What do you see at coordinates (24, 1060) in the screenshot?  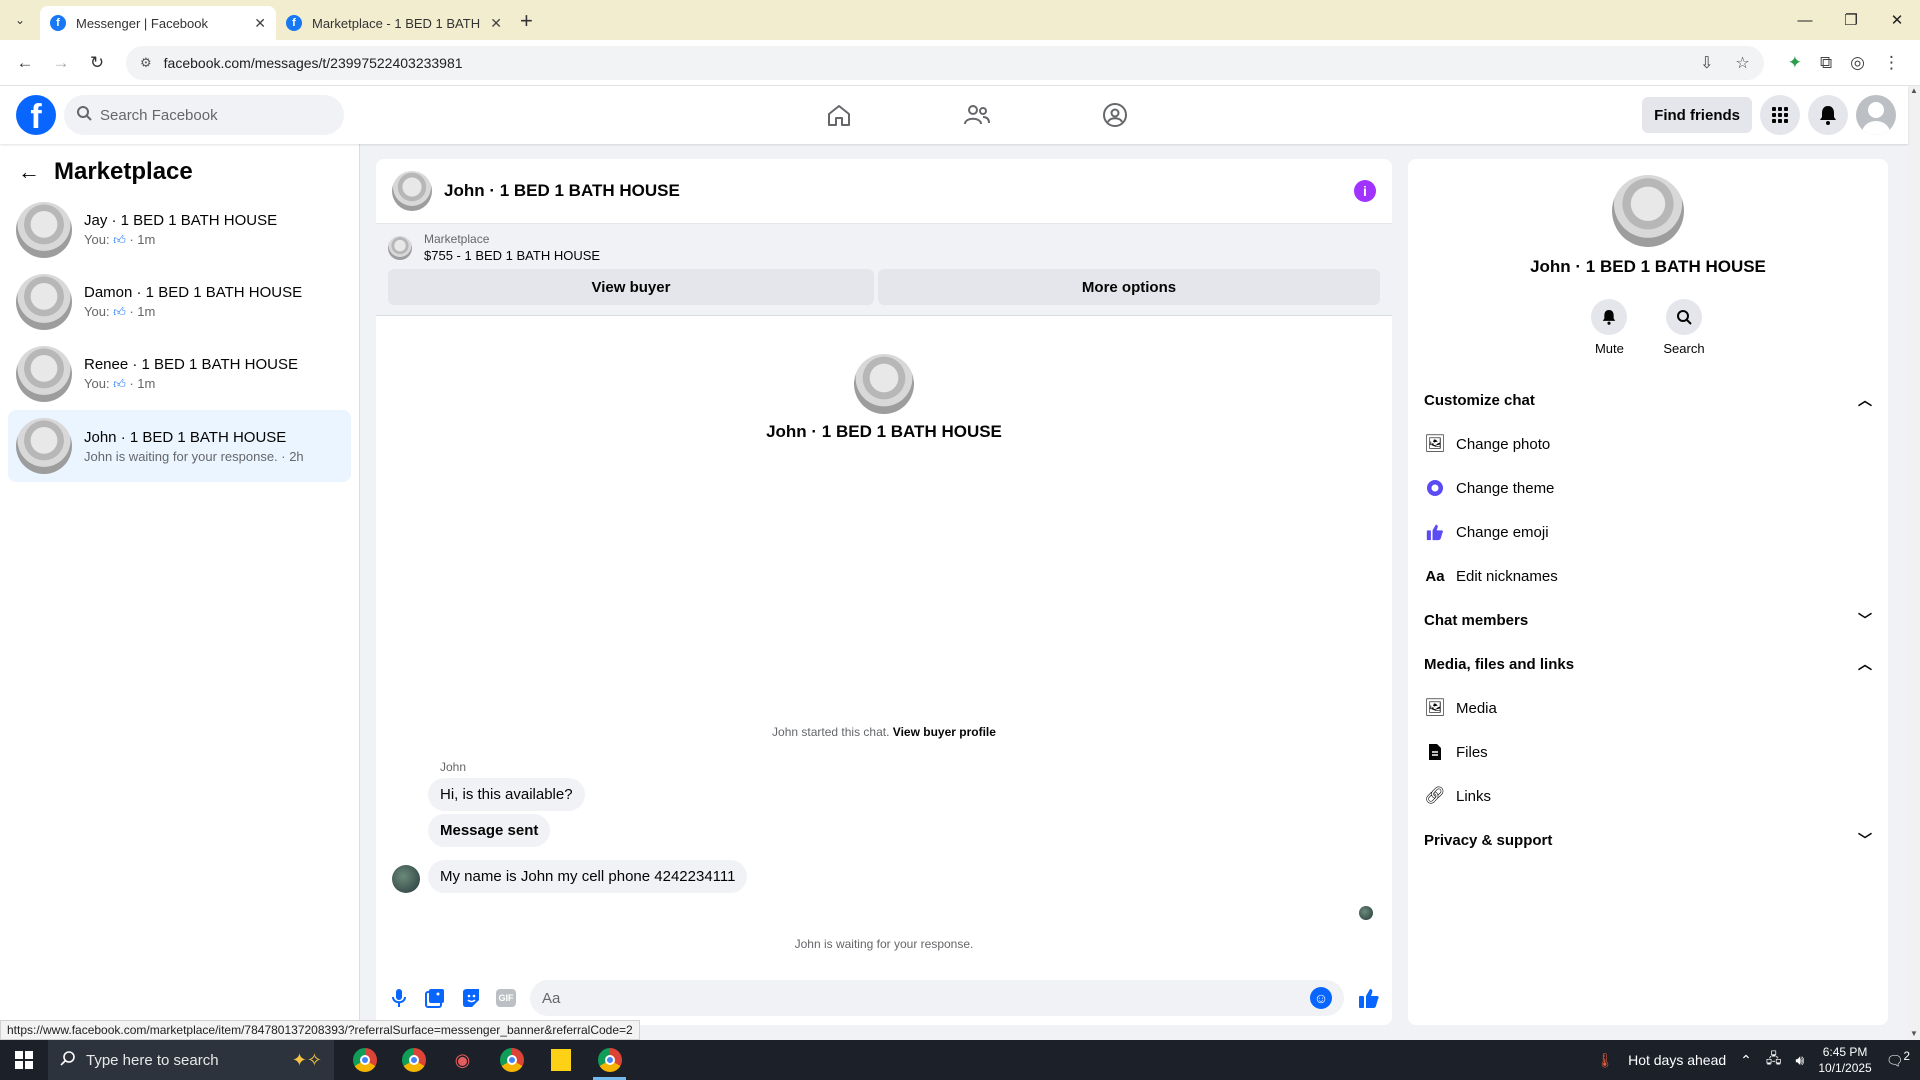 I see `windows-start-icon` at bounding box center [24, 1060].